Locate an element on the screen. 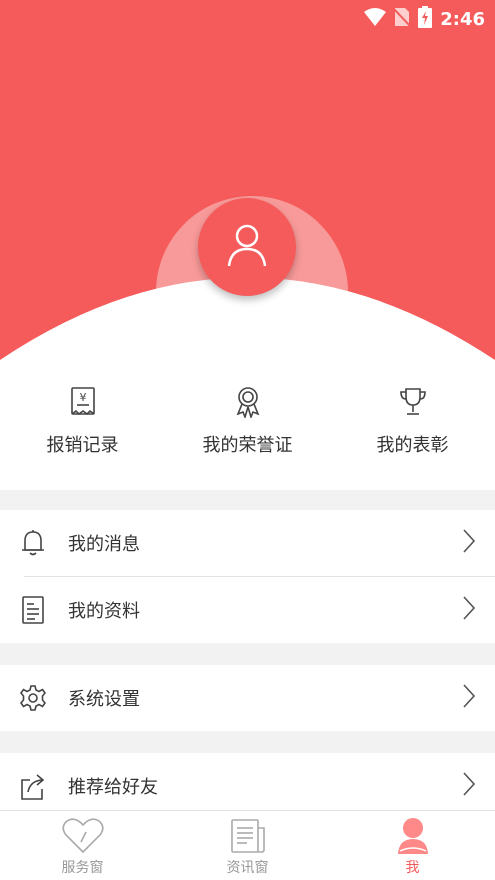 This screenshot has height=880, width=495. quick-action-label: 报销记录 is located at coordinates (82, 445).